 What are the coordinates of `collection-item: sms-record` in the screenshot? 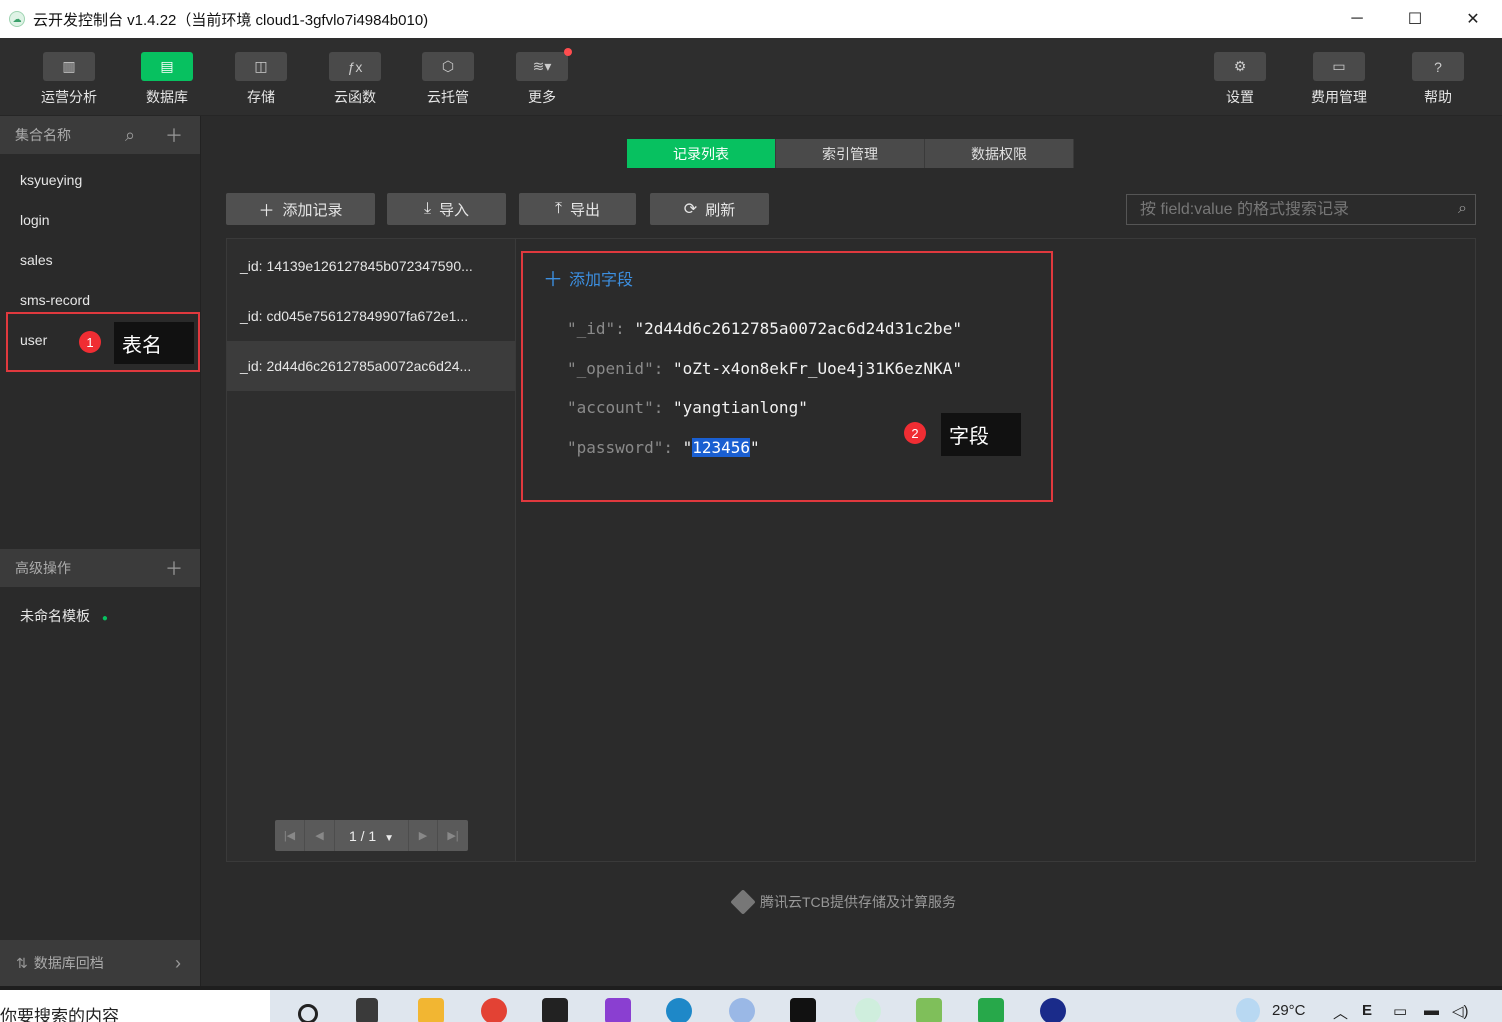 It's located at (55, 300).